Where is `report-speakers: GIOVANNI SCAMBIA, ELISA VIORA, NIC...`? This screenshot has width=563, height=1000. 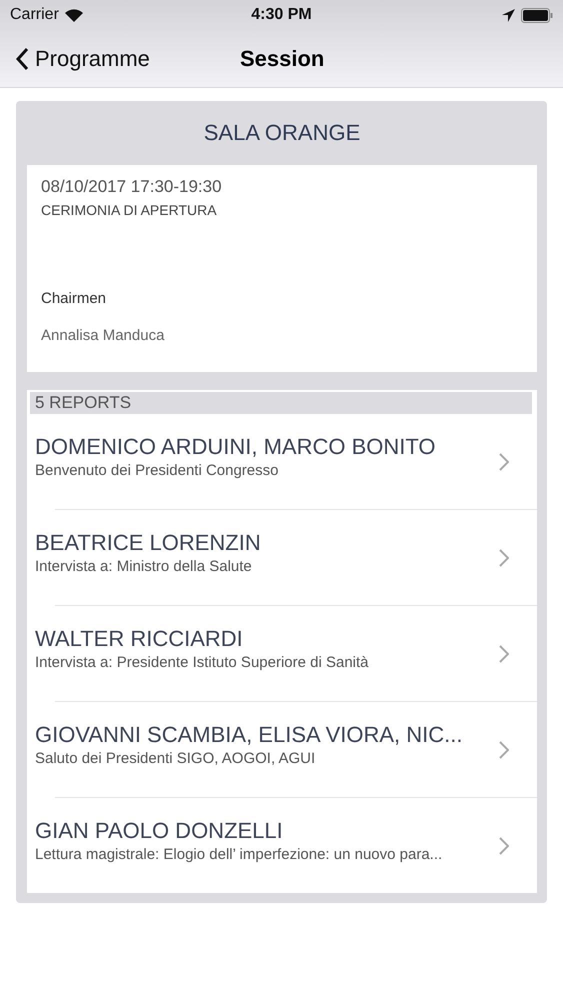 report-speakers: GIOVANNI SCAMBIA, ELISA VIORA, NIC... is located at coordinates (249, 735).